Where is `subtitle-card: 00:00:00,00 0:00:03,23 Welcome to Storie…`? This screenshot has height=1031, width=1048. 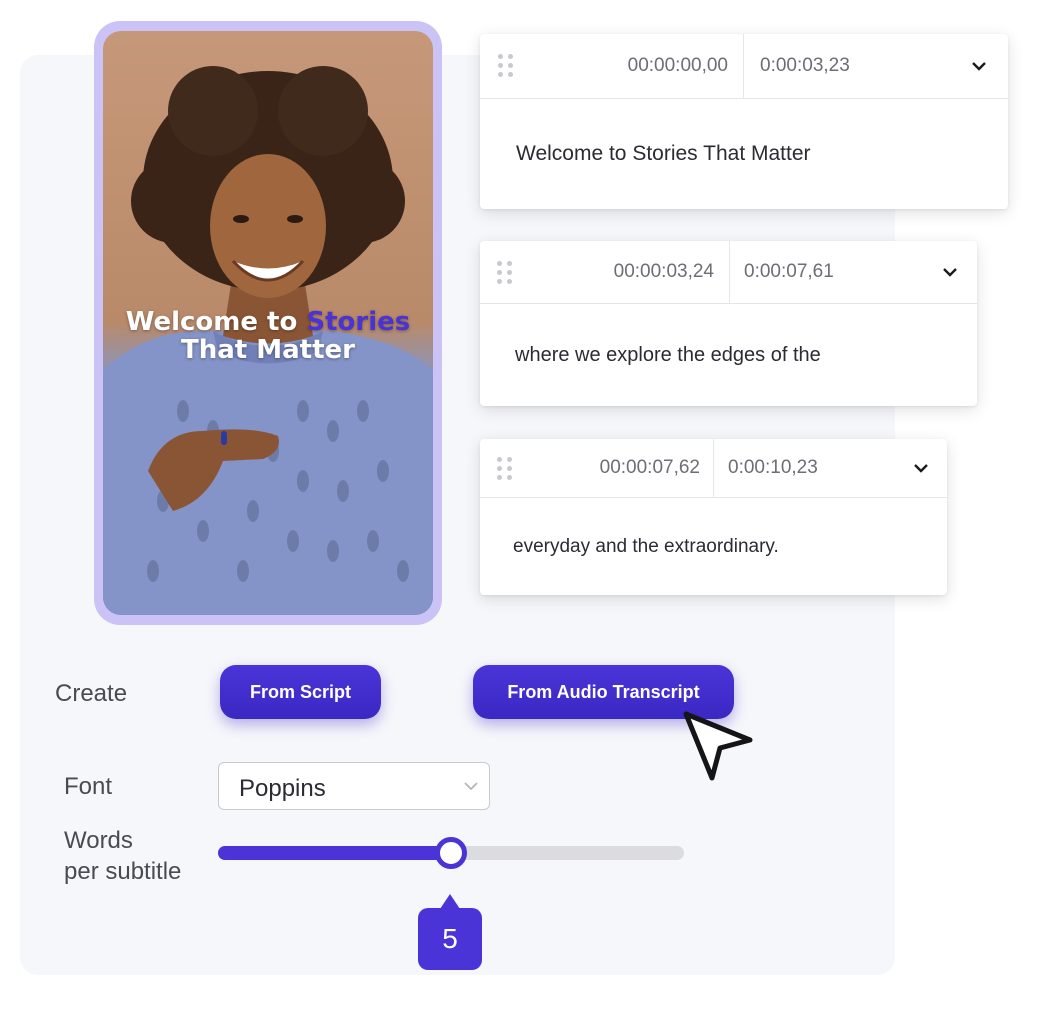 subtitle-card: 00:00:00,00 0:00:03,23 Welcome to Storie… is located at coordinates (744, 121).